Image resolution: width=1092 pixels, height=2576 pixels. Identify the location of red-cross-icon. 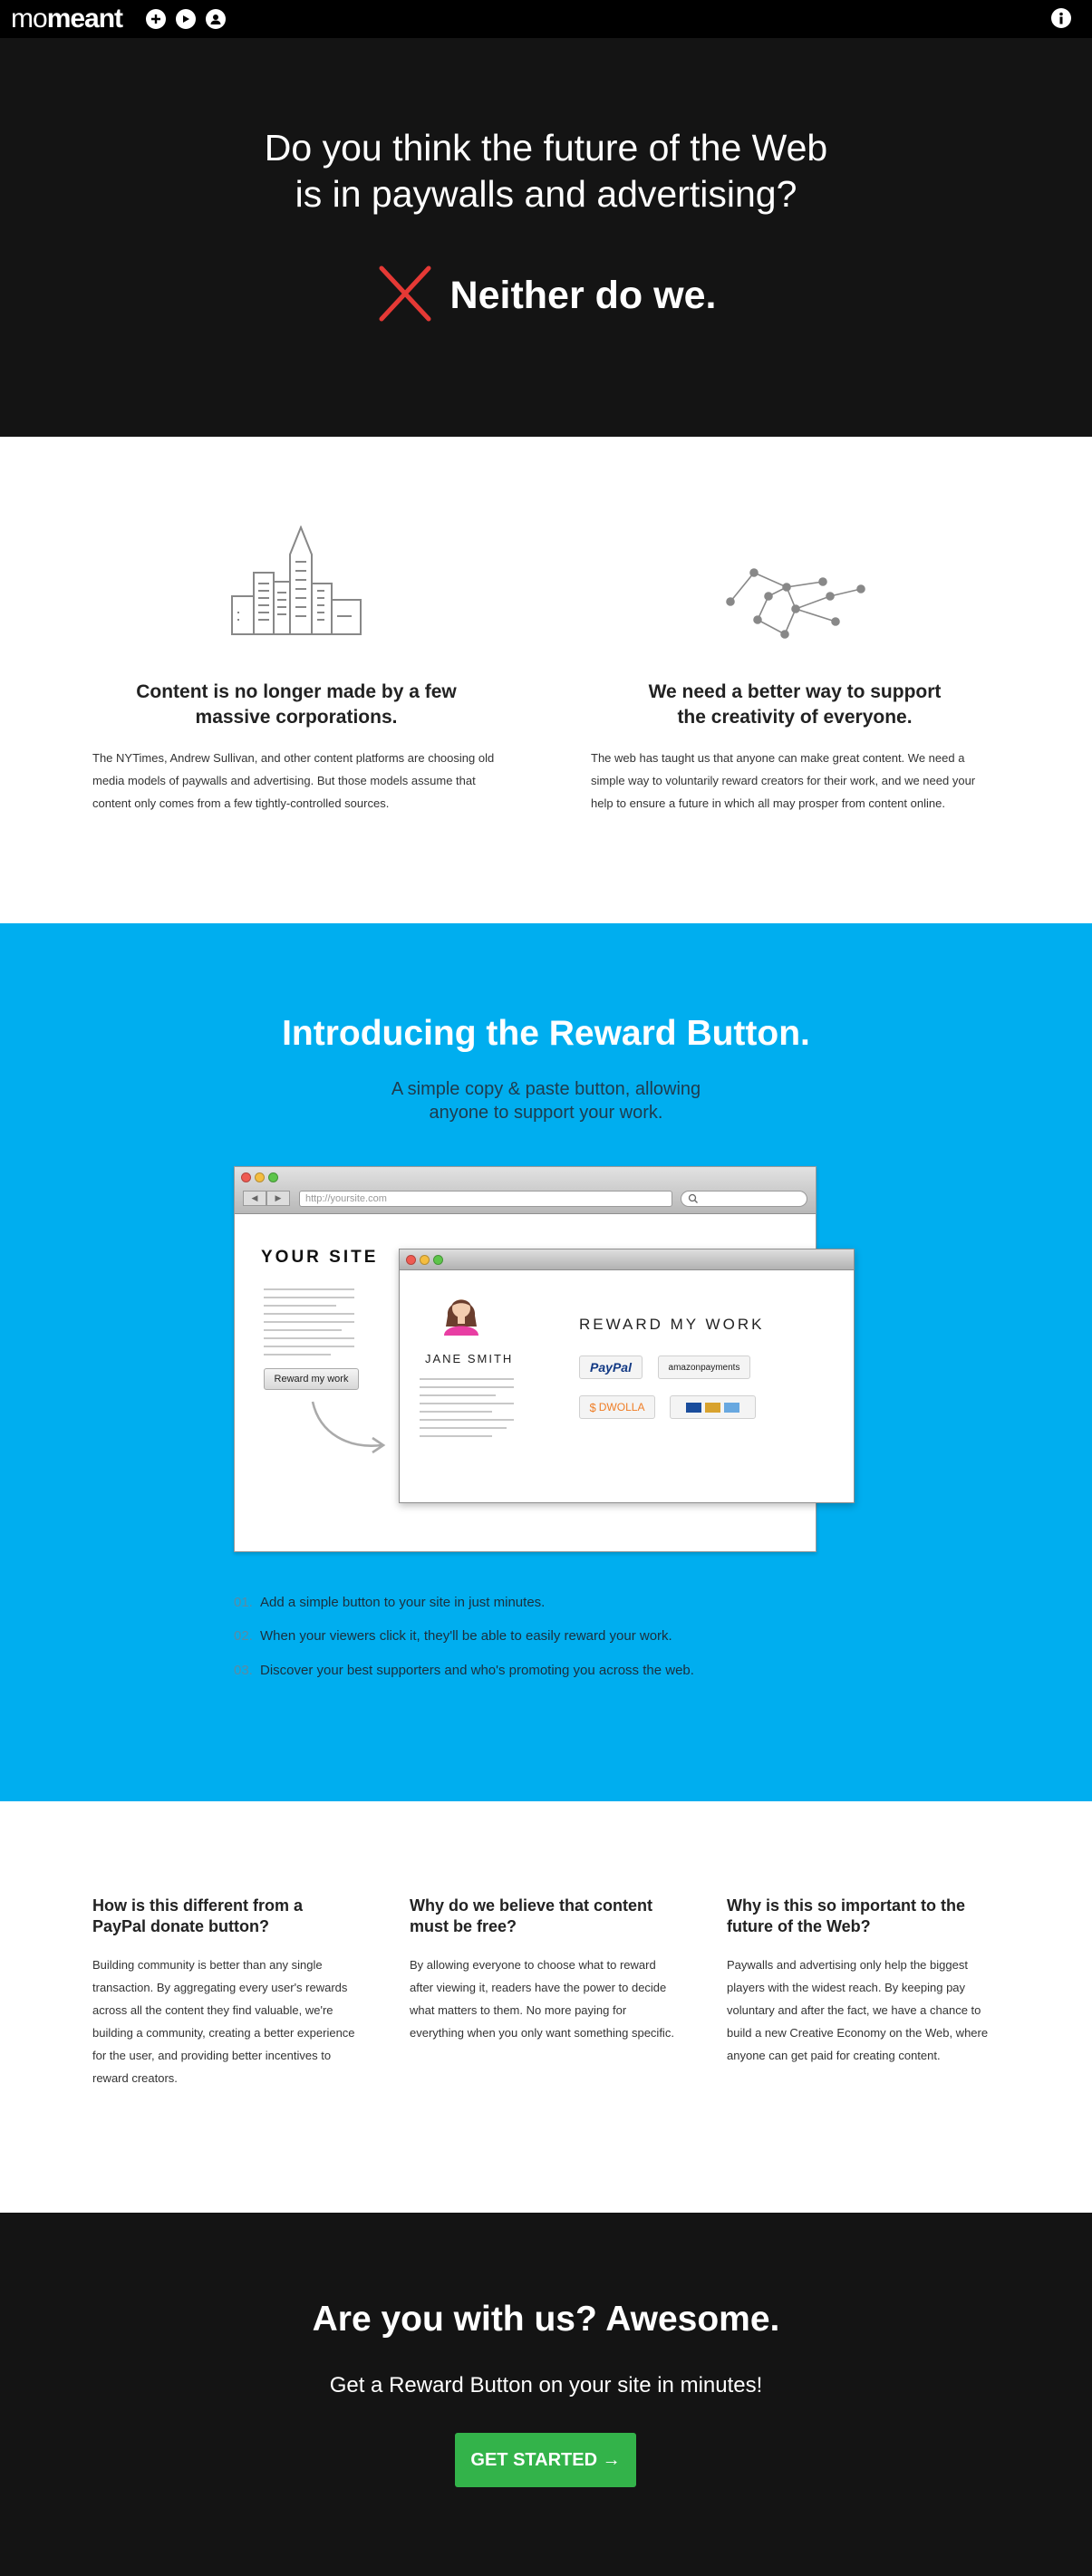
(405, 296).